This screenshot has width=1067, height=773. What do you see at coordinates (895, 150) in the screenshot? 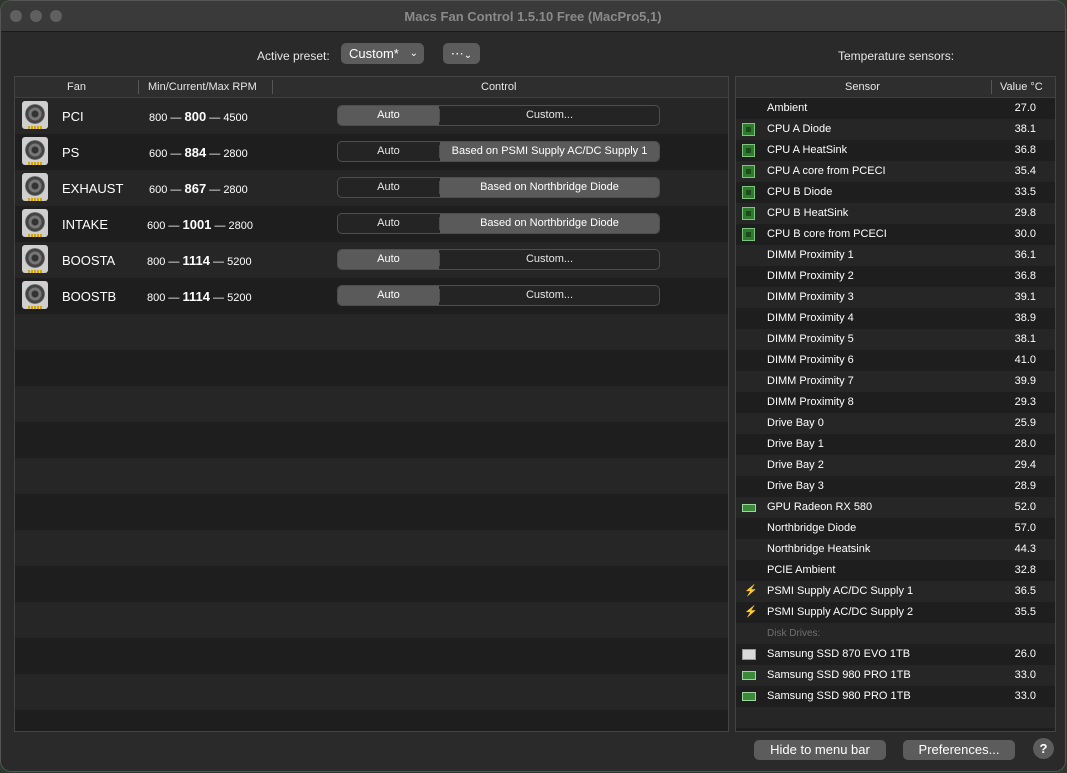
I see `sensor-row: CPU A HeatSink 36.8` at bounding box center [895, 150].